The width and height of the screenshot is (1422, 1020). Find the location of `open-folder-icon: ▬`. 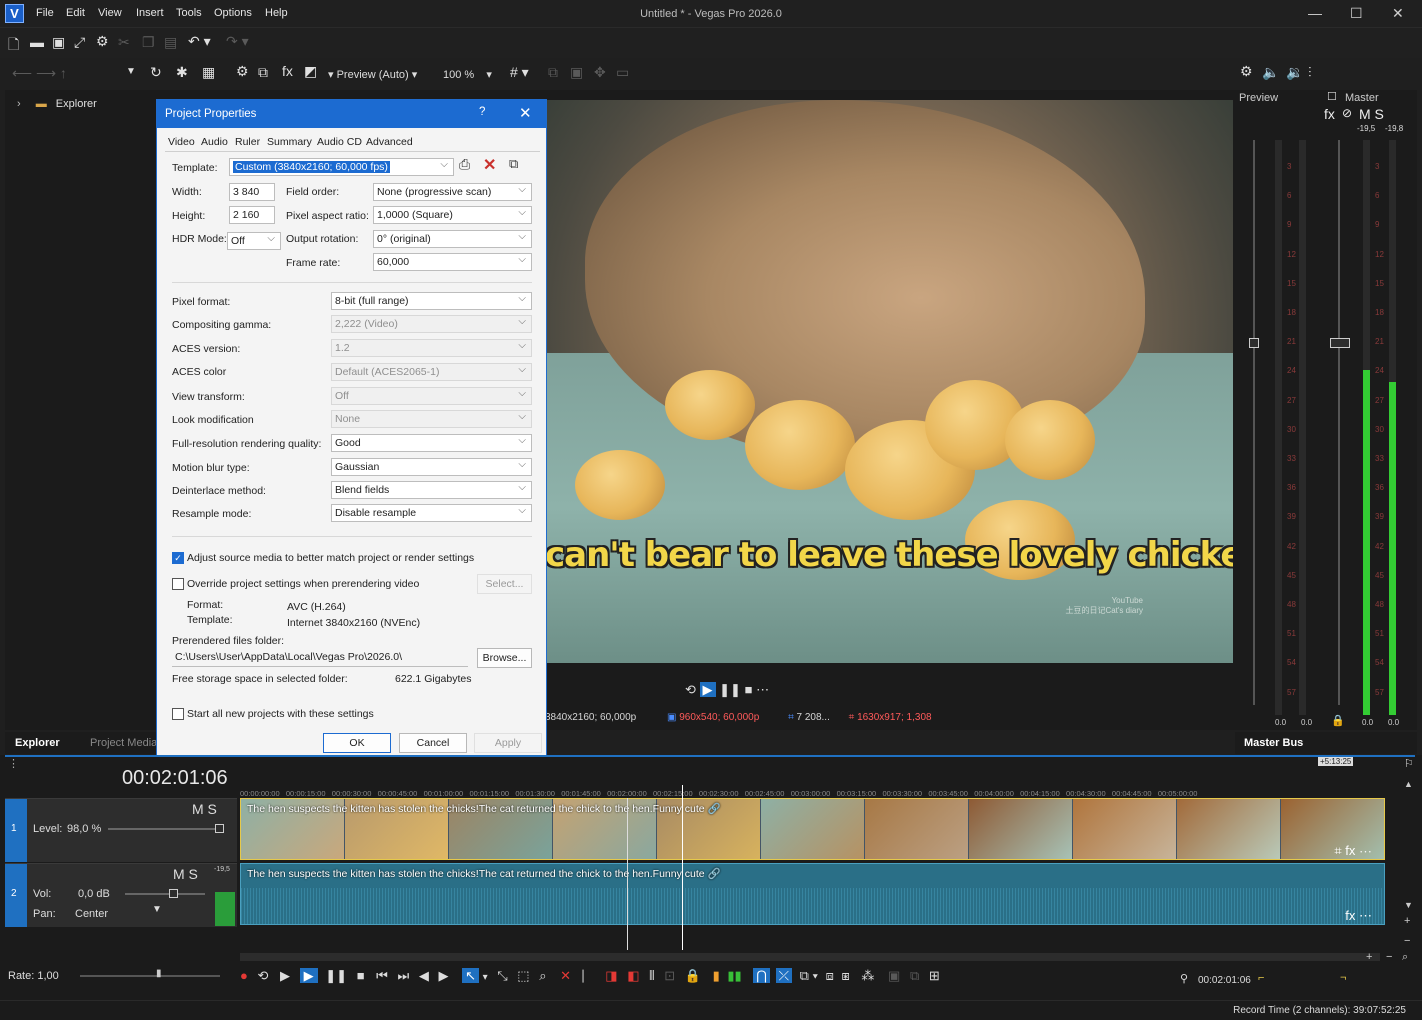

open-folder-icon: ▬ is located at coordinates (37, 42).